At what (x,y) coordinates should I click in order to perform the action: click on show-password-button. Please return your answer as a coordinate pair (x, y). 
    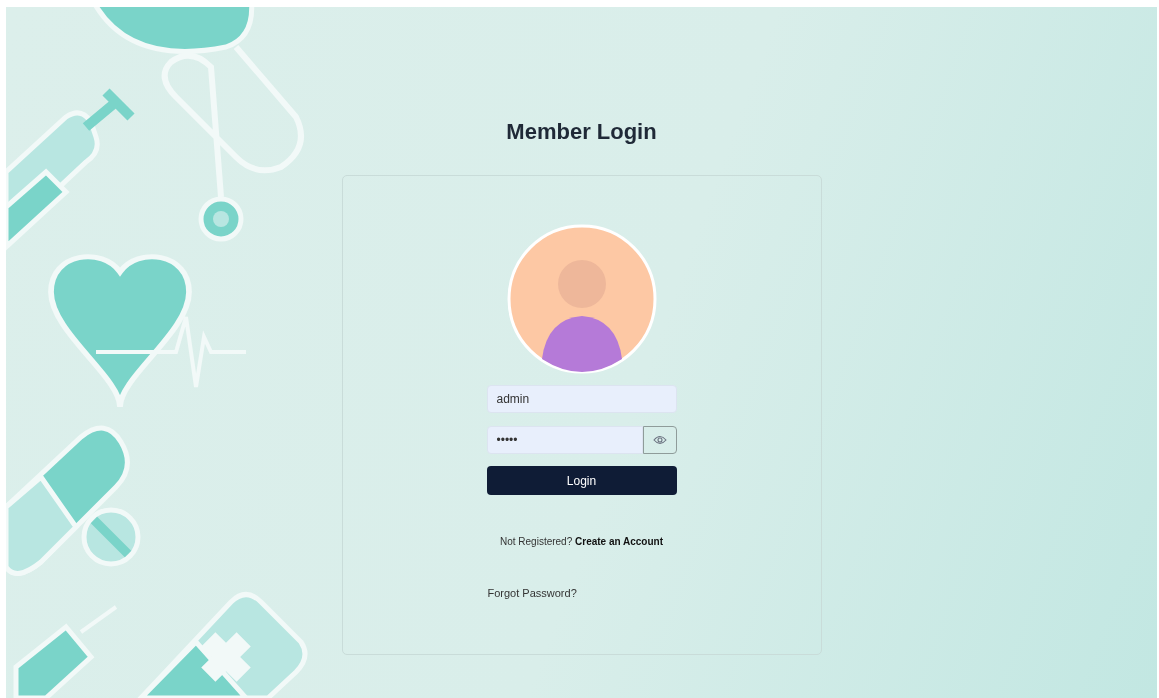
    Looking at the image, I should click on (659, 440).